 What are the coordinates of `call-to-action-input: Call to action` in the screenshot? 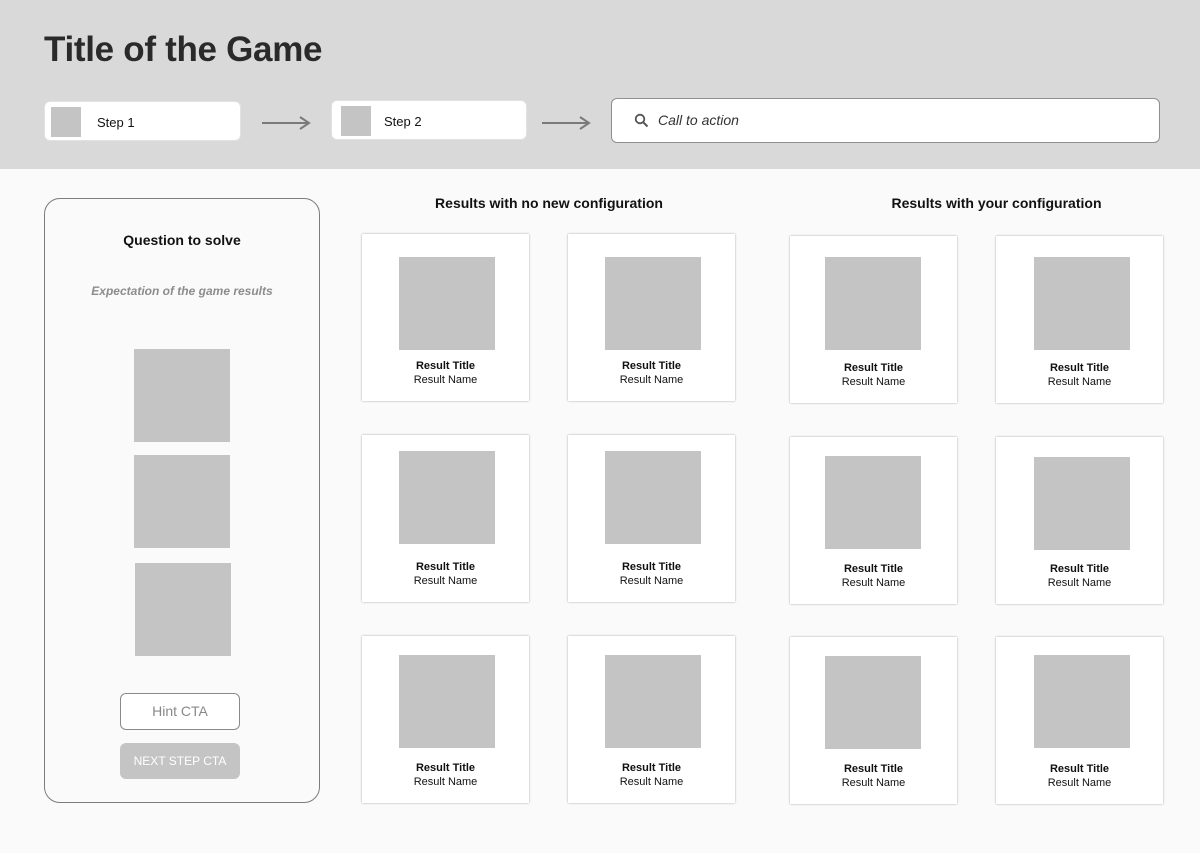 It's located at (885, 120).